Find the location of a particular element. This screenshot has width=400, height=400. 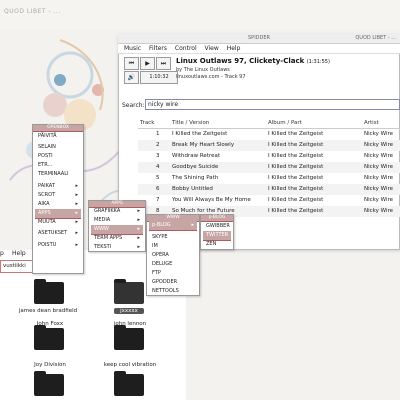

www-menu-item: NETTOOLS is located at coordinates (173, 291).